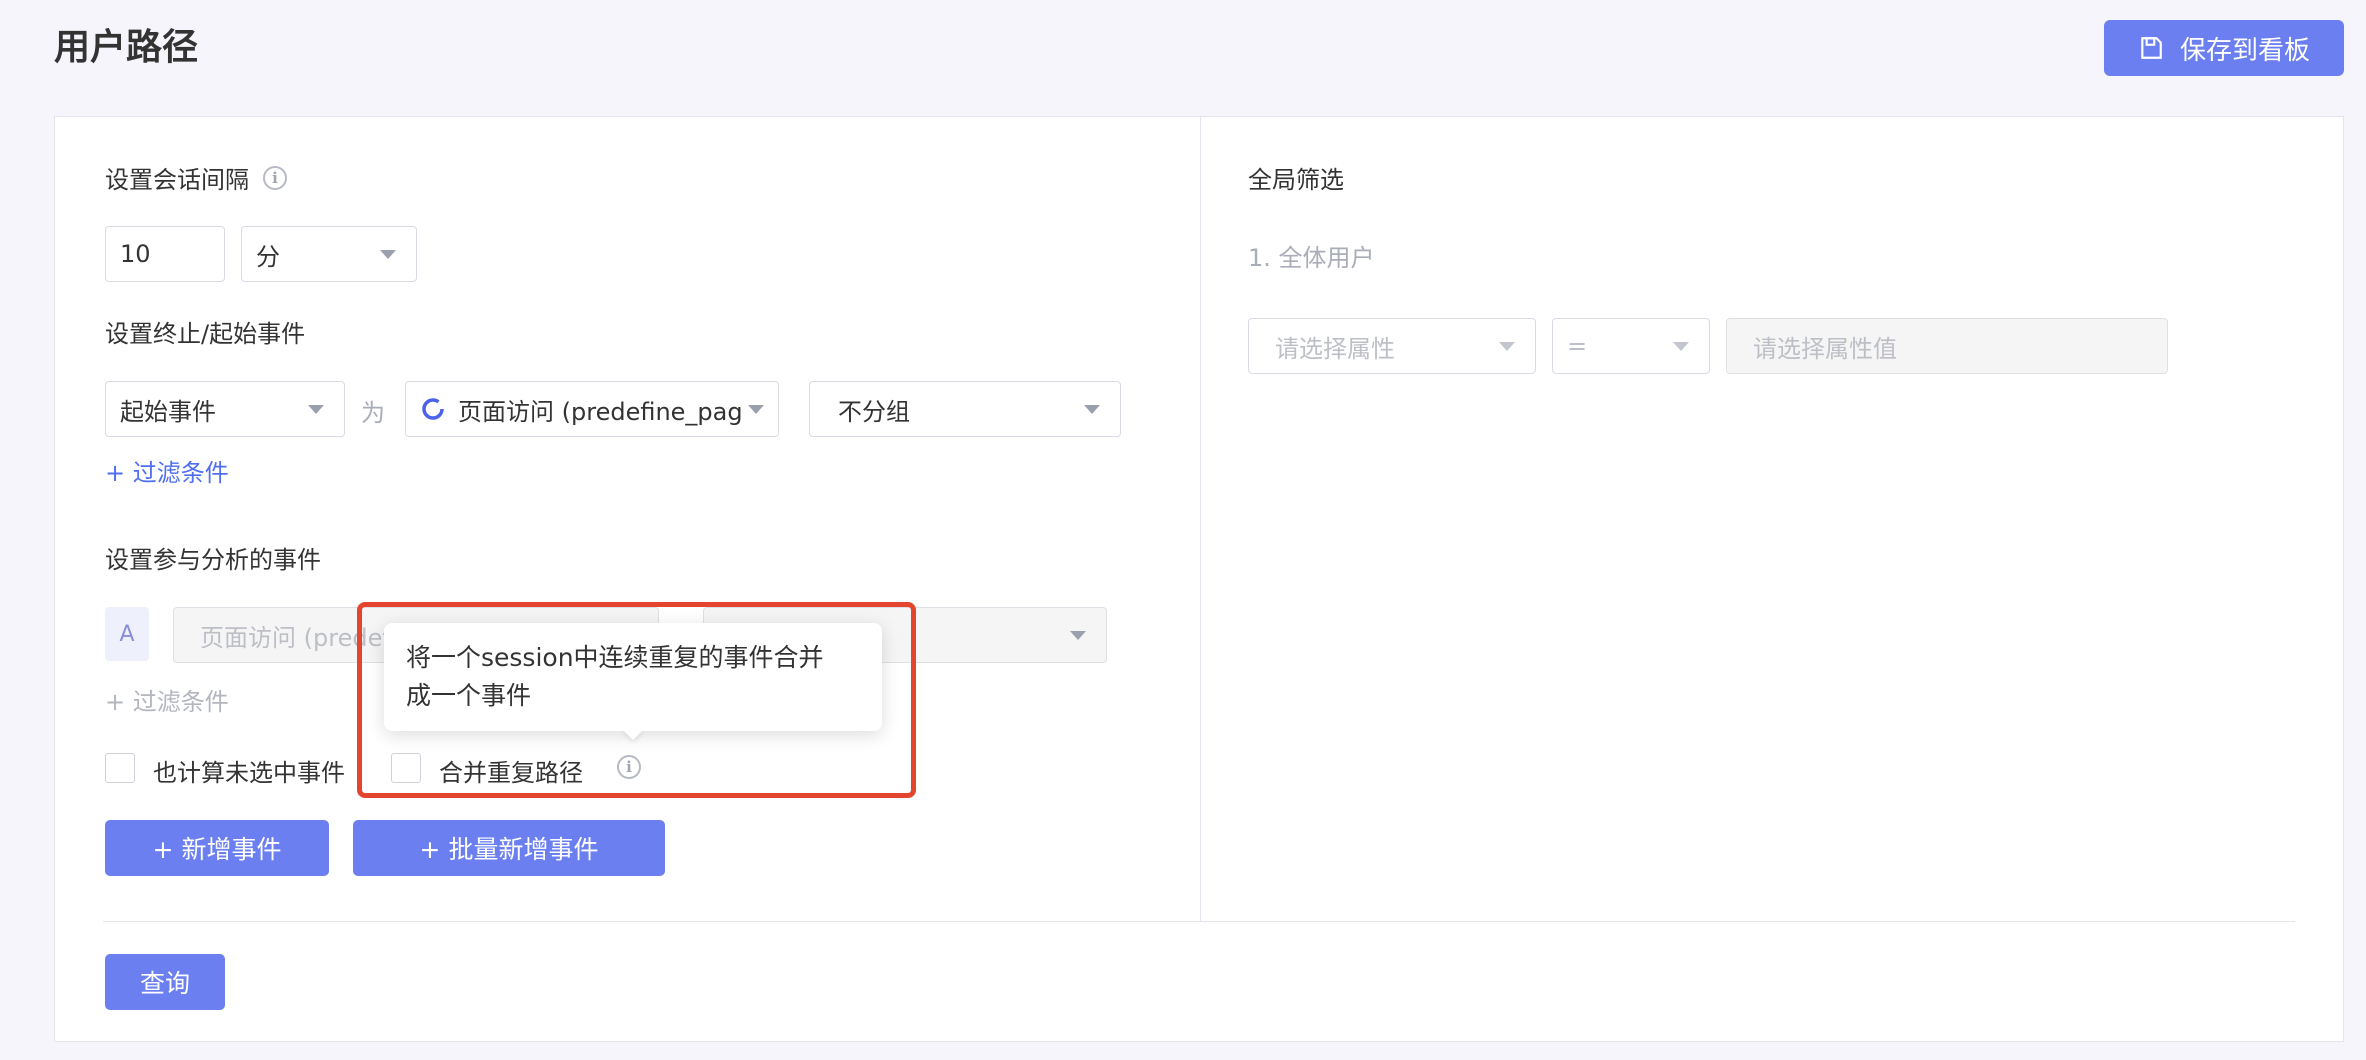  What do you see at coordinates (1311, 258) in the screenshot?
I see `filter-group-label: 1. 全体用户` at bounding box center [1311, 258].